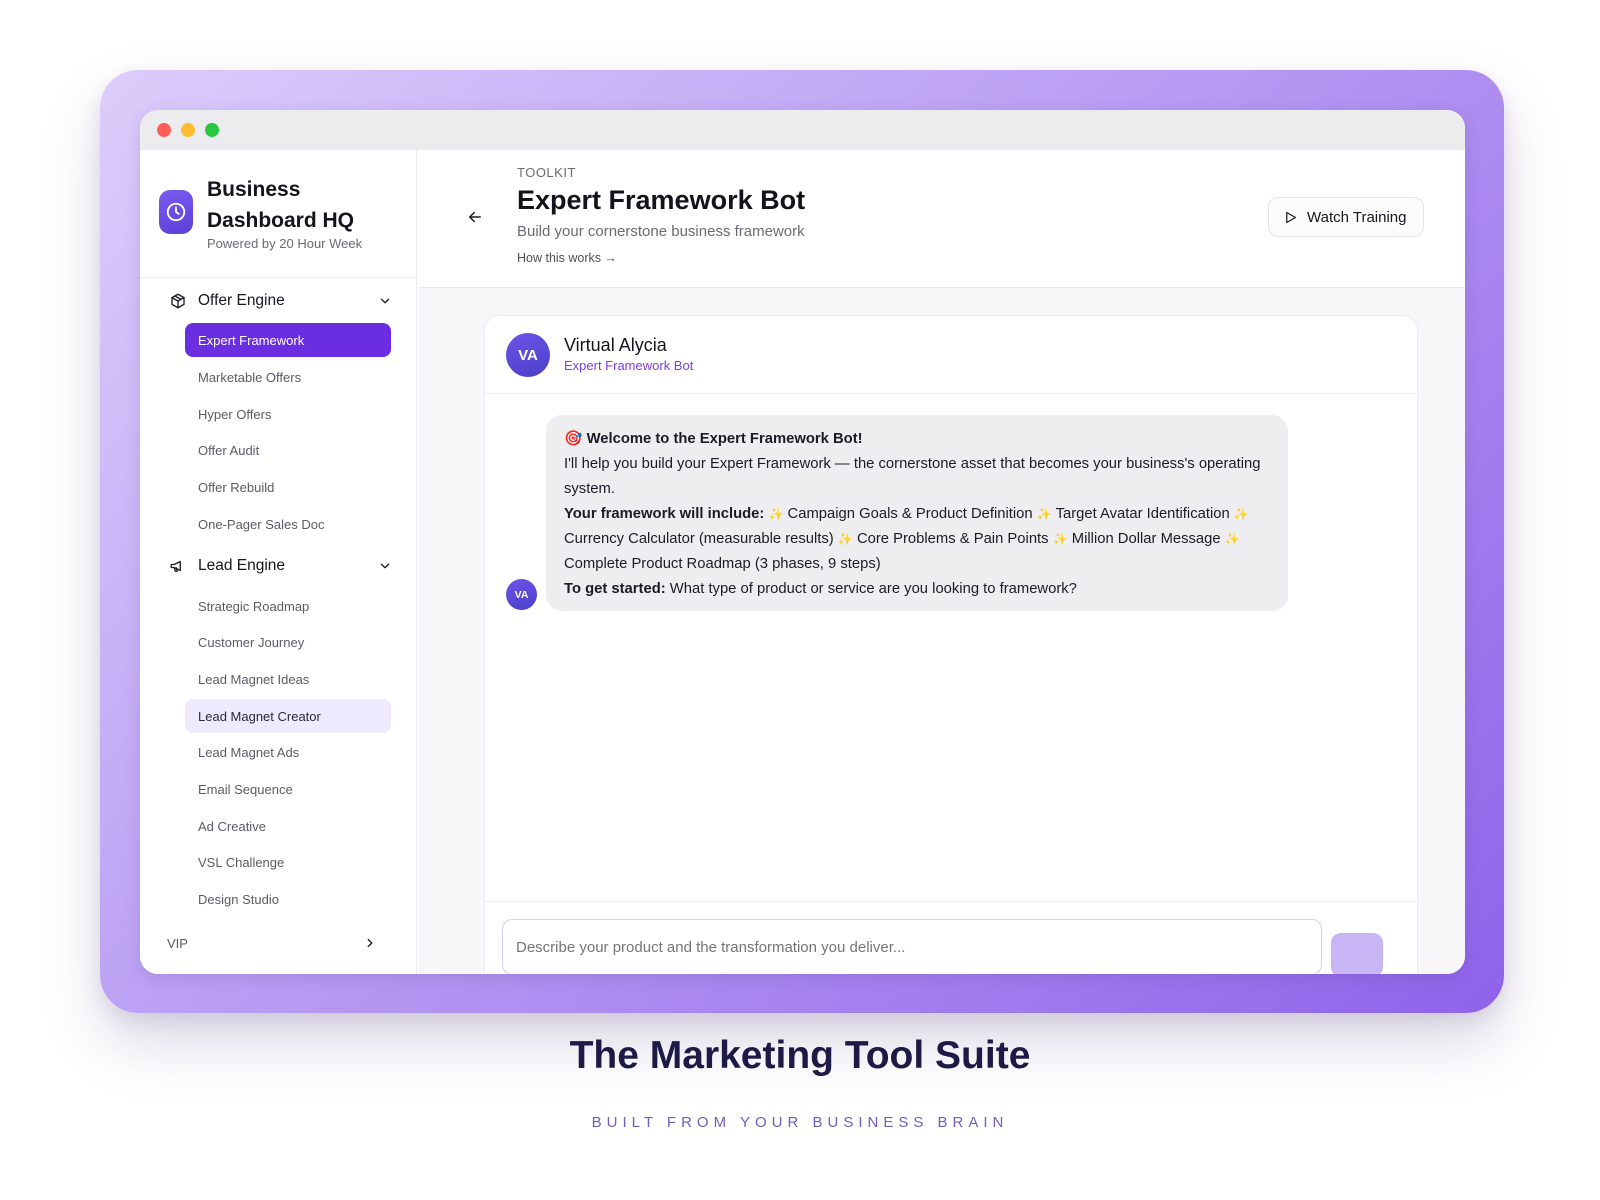 The image size is (1600, 1200). I want to click on bot-role: Expert Framework Bot, so click(629, 365).